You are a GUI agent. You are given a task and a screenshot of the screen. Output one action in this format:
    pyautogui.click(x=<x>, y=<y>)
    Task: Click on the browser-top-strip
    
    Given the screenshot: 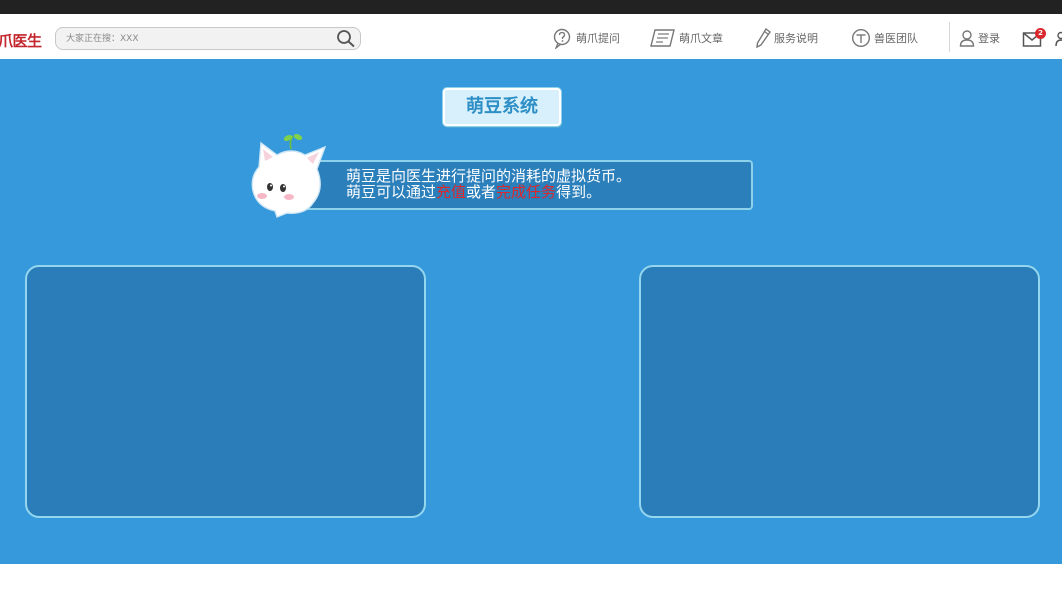 What is the action you would take?
    pyautogui.click(x=531, y=7)
    